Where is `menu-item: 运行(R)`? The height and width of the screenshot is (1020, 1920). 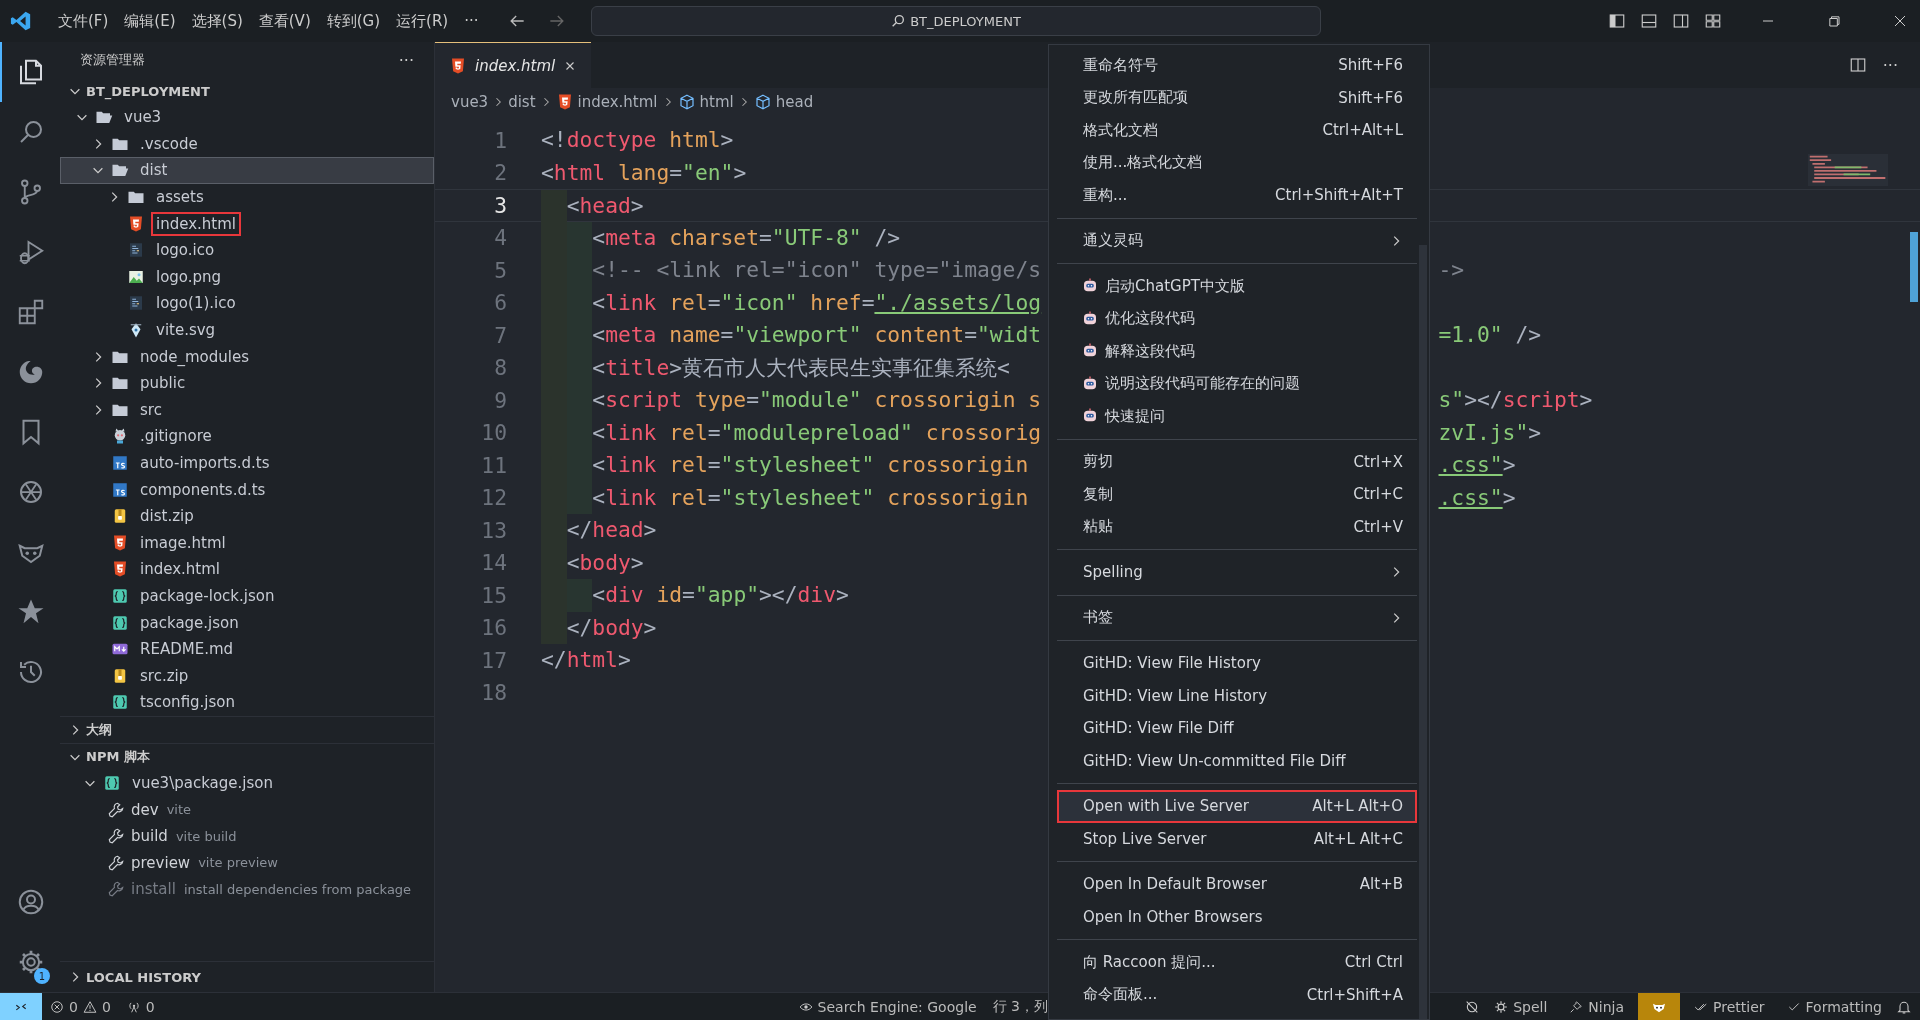
menu-item: 运行(R) is located at coordinates (422, 21).